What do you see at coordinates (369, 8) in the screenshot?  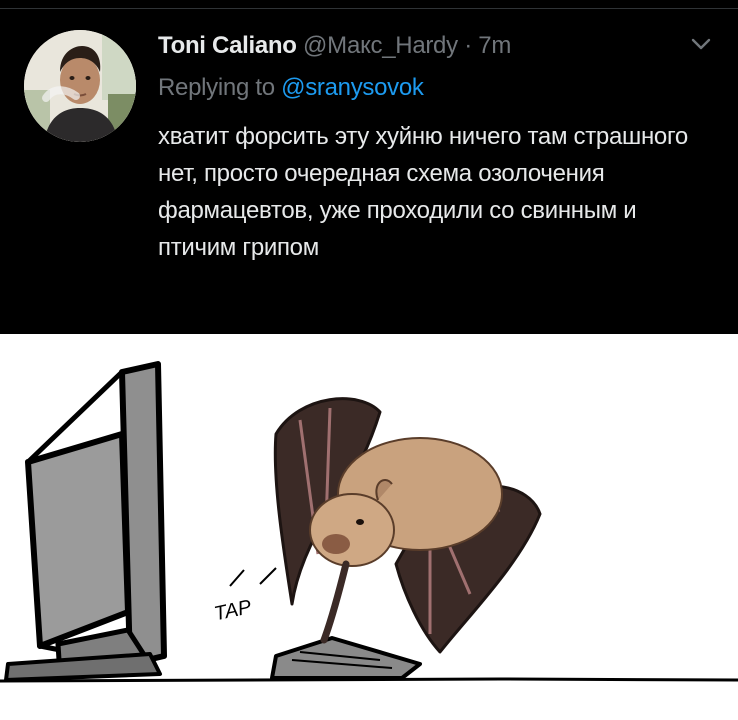 I see `top-divider` at bounding box center [369, 8].